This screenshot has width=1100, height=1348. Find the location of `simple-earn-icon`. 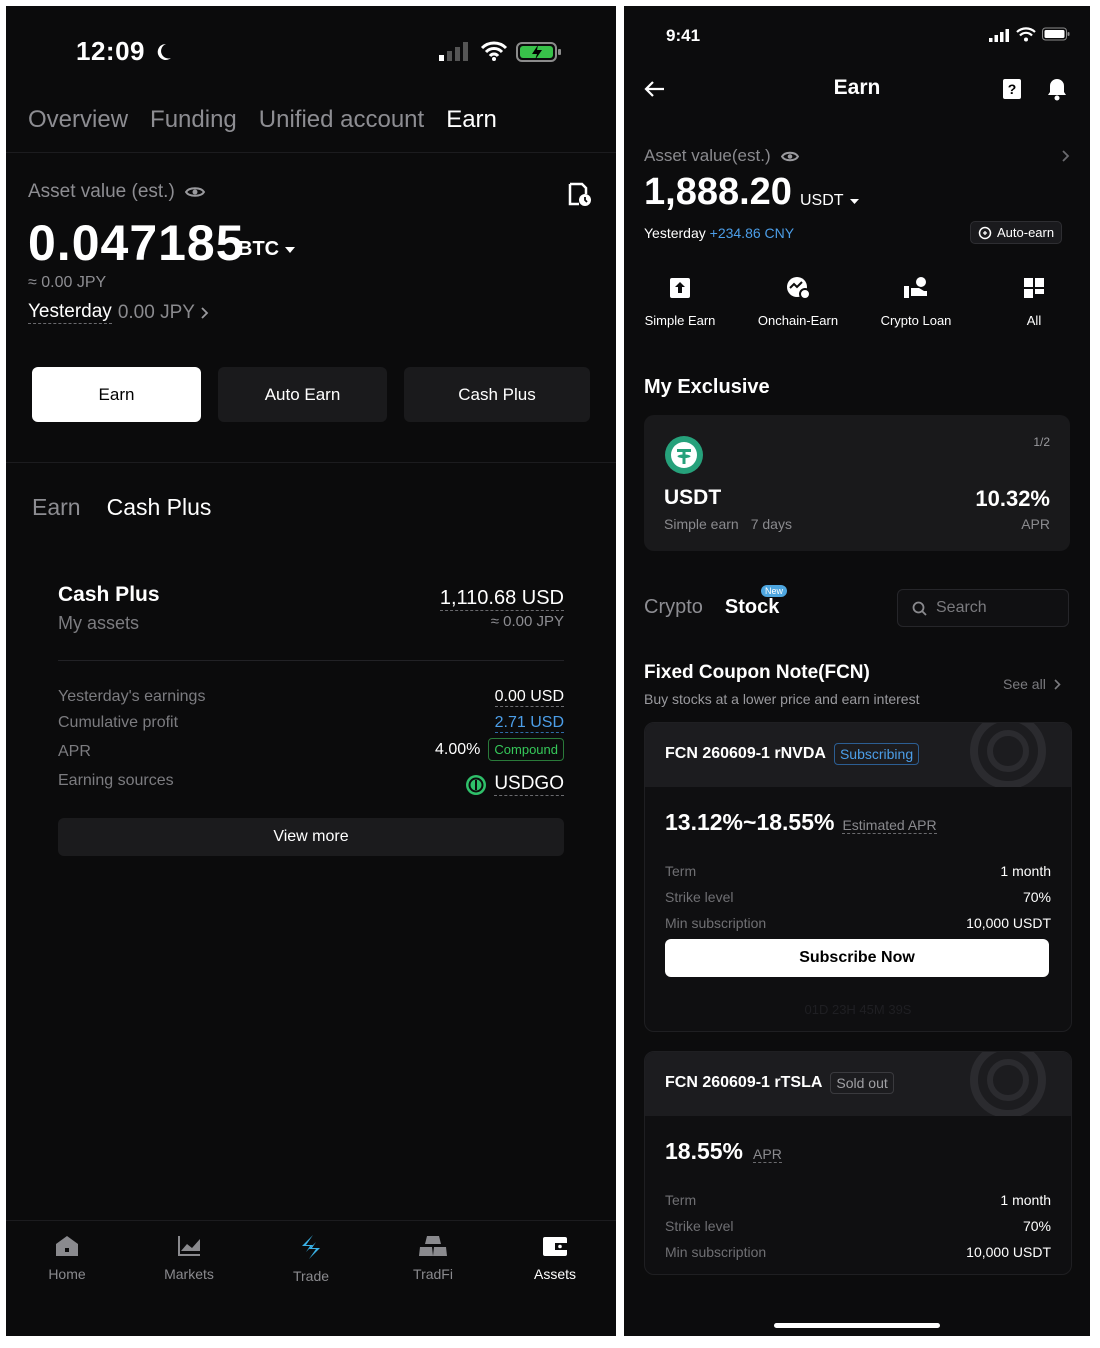

simple-earn-icon is located at coordinates (680, 288).